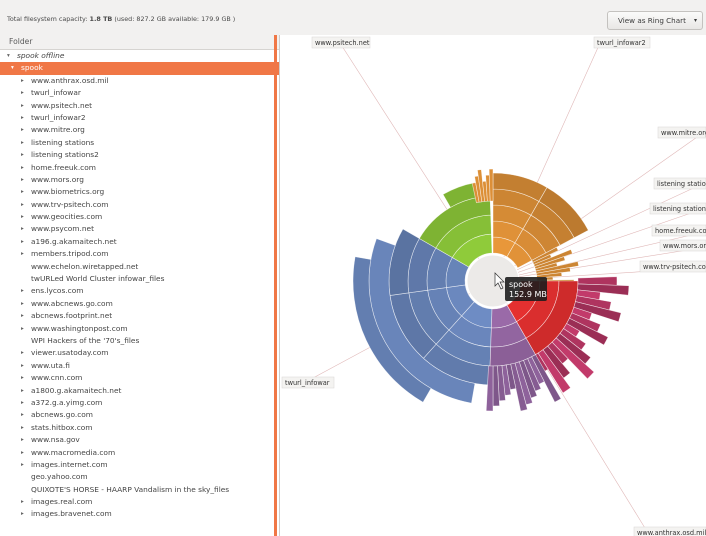 This screenshot has height=536, width=706. Describe the element at coordinates (139, 415) in the screenshot. I see `tree-row: ▸ abcnews.go.com` at that location.